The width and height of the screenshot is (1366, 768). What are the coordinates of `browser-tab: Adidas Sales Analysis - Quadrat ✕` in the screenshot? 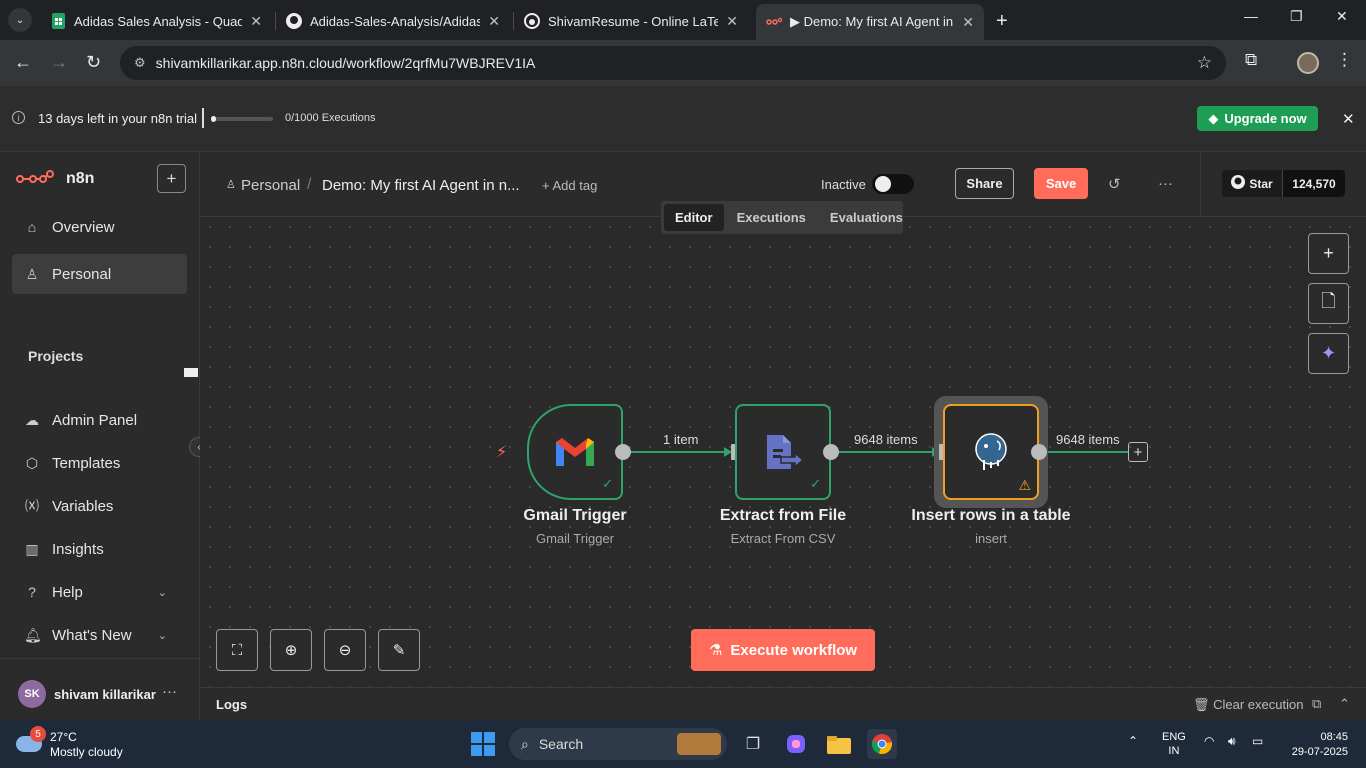 It's located at (156, 21).